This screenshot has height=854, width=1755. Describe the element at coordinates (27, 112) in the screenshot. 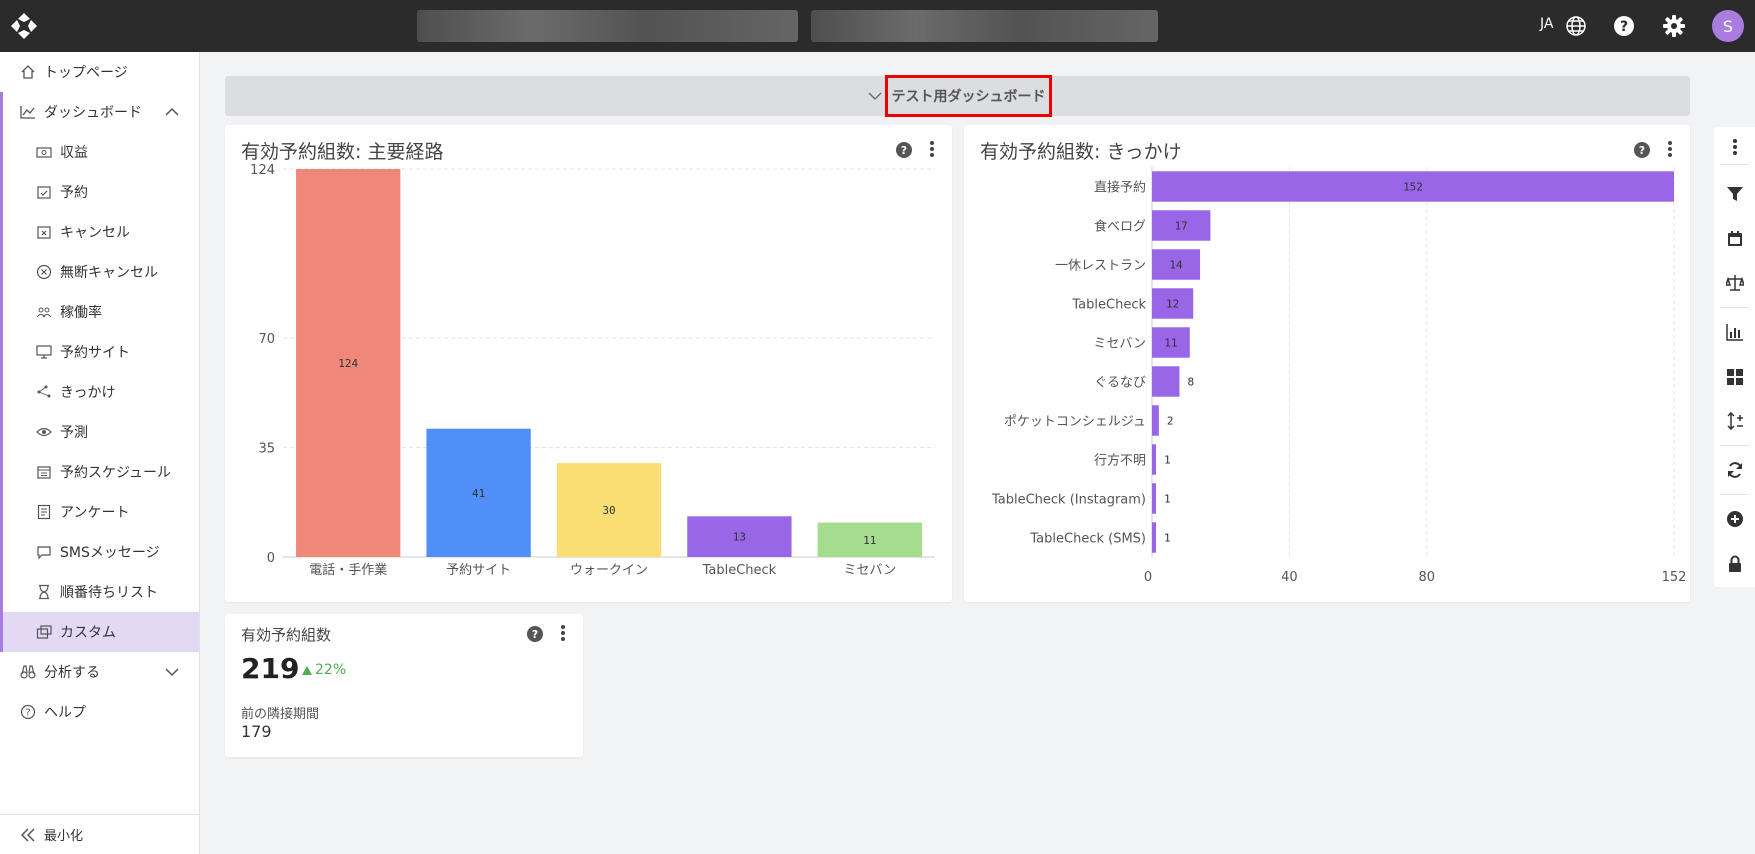

I see `chart-line-icon` at that location.